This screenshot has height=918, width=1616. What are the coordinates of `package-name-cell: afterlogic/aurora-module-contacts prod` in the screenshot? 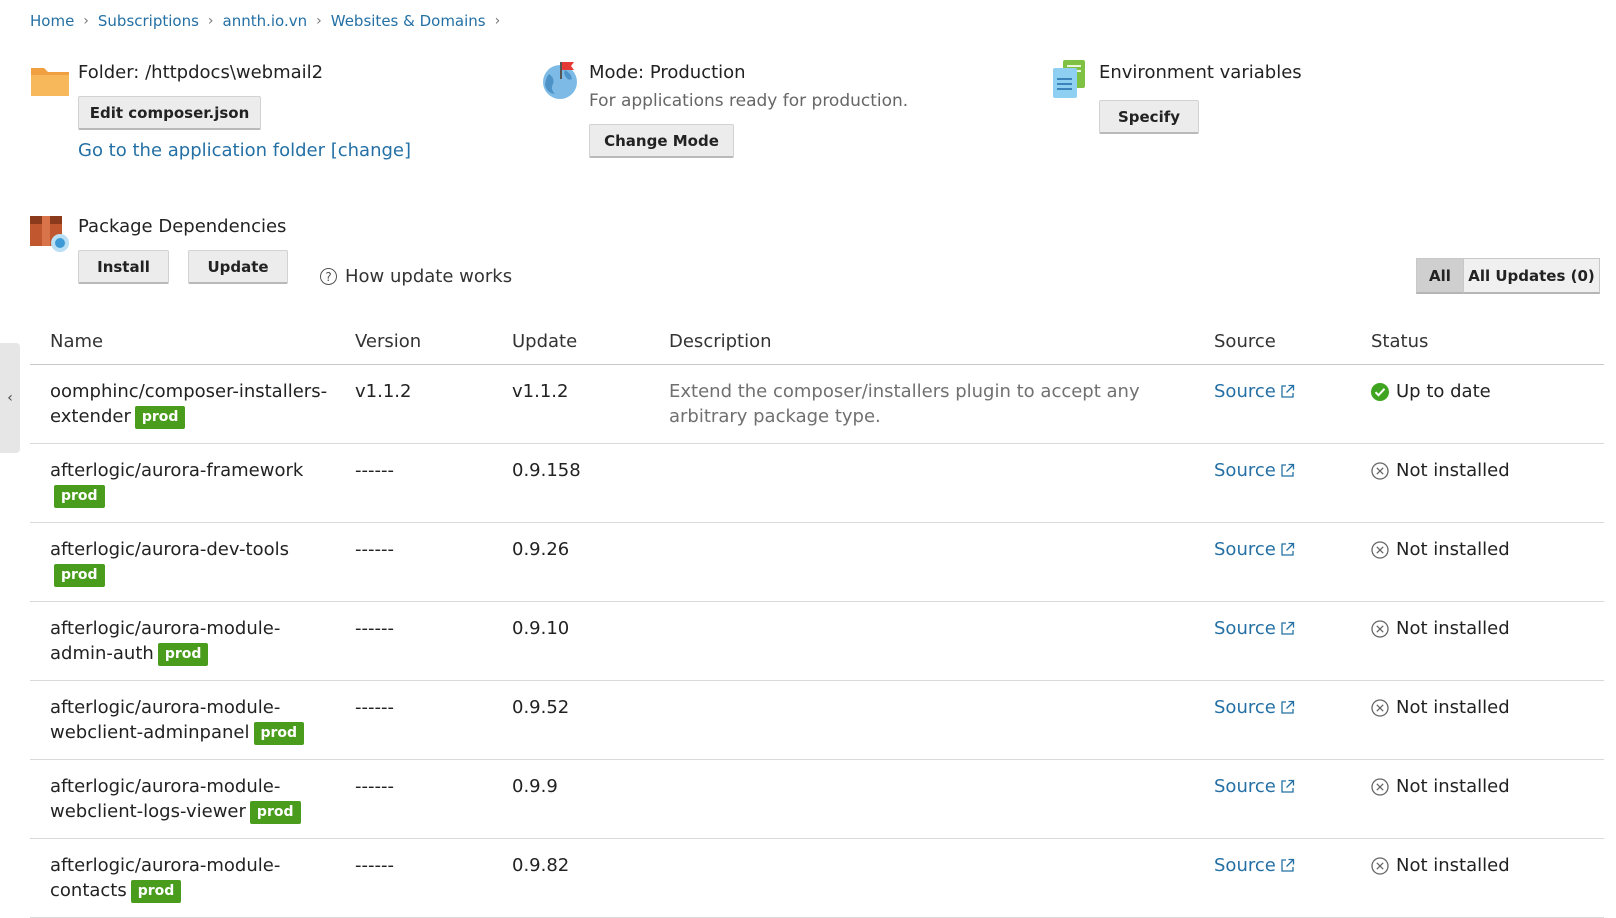 It's located at (182, 878).